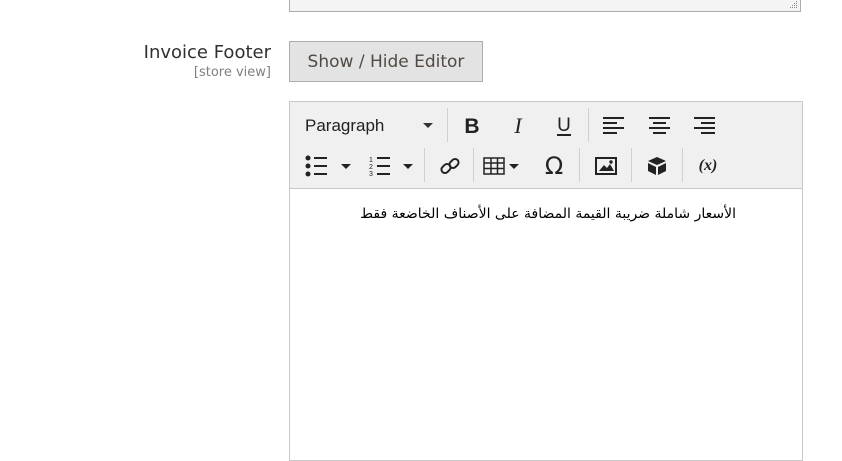 This screenshot has width=842, height=461. I want to click on chevron-down-icon, so click(428, 125).